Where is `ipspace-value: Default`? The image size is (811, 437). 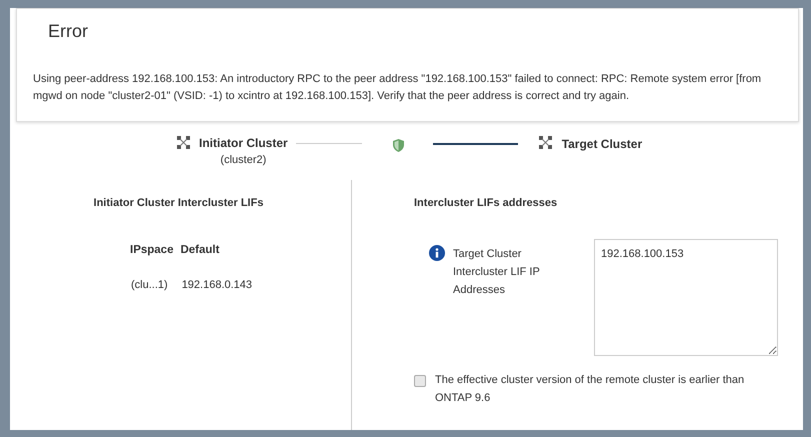 ipspace-value: Default is located at coordinates (200, 250).